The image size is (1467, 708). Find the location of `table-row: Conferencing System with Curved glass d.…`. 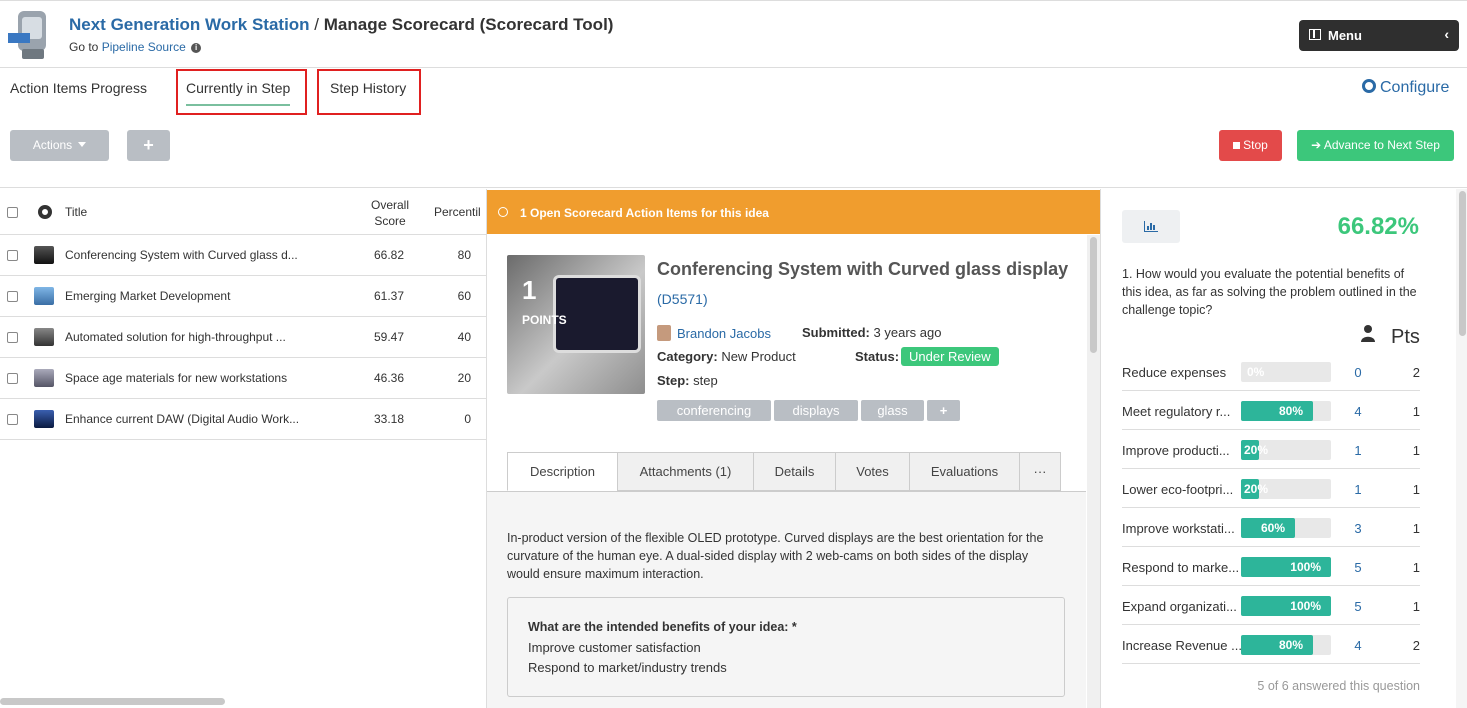

table-row: Conferencing System with Curved glass d.… is located at coordinates (243, 255).